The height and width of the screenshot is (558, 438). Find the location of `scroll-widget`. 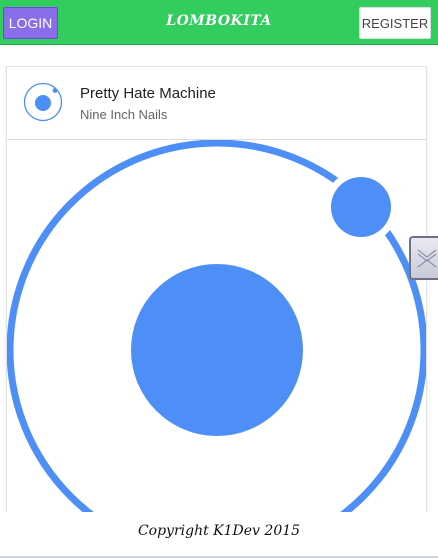

scroll-widget is located at coordinates (423, 258).